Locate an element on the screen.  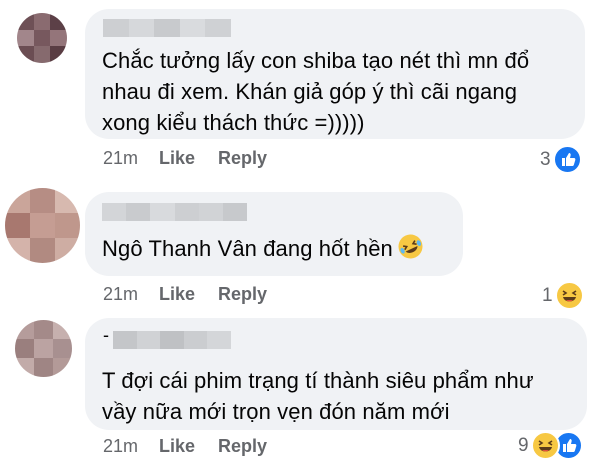
reaction-count: 1 is located at coordinates (547, 295).